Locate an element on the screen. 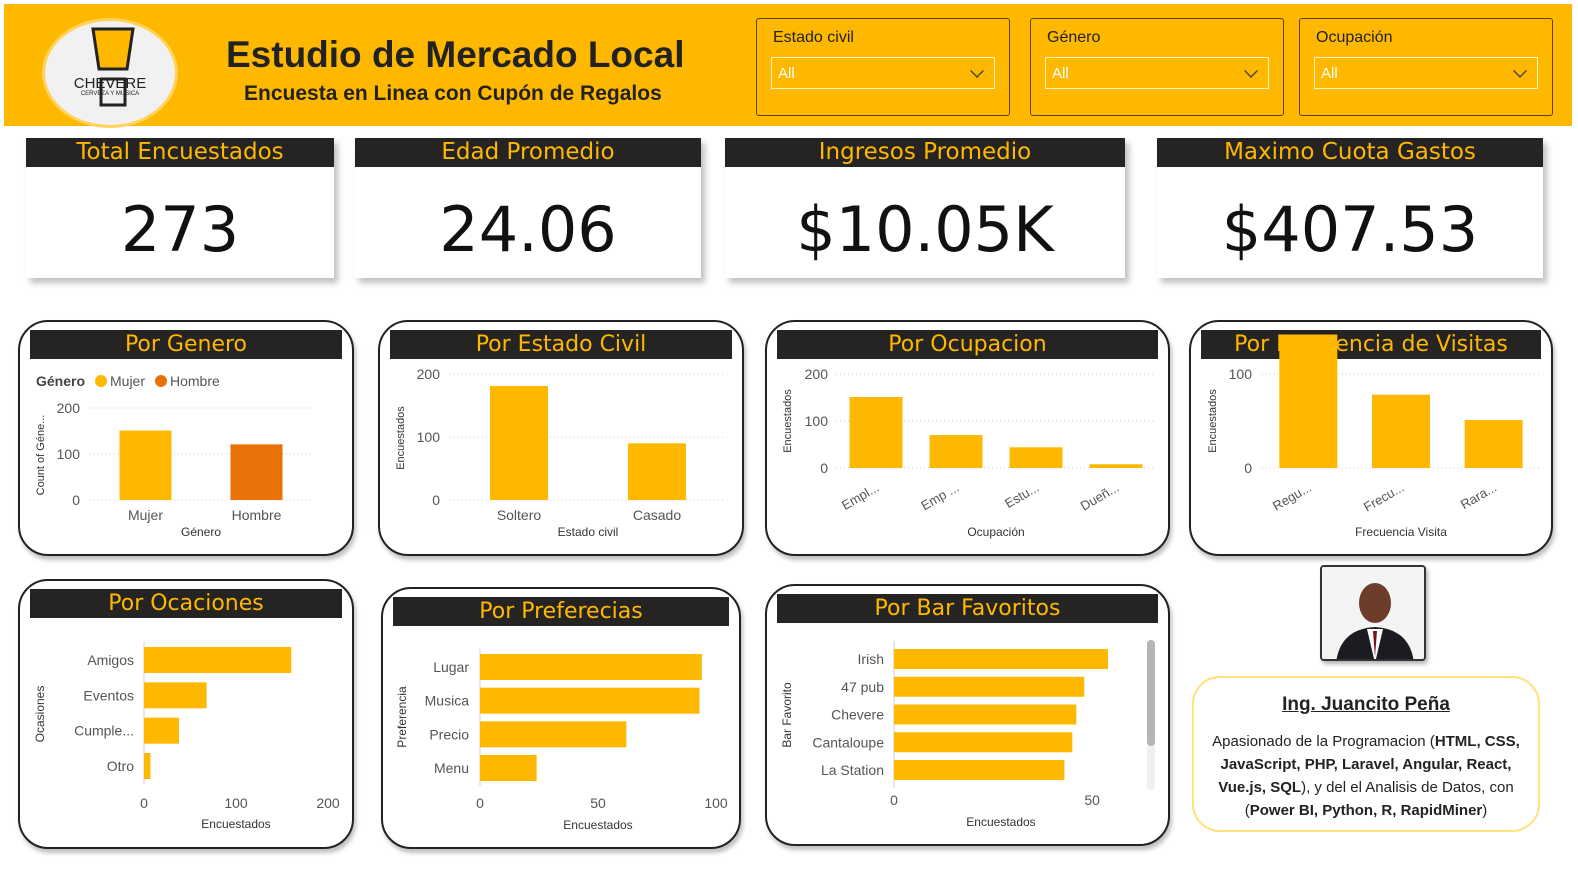 The height and width of the screenshot is (877, 1578). y-axis-title: Ocasiones is located at coordinates (40, 714).